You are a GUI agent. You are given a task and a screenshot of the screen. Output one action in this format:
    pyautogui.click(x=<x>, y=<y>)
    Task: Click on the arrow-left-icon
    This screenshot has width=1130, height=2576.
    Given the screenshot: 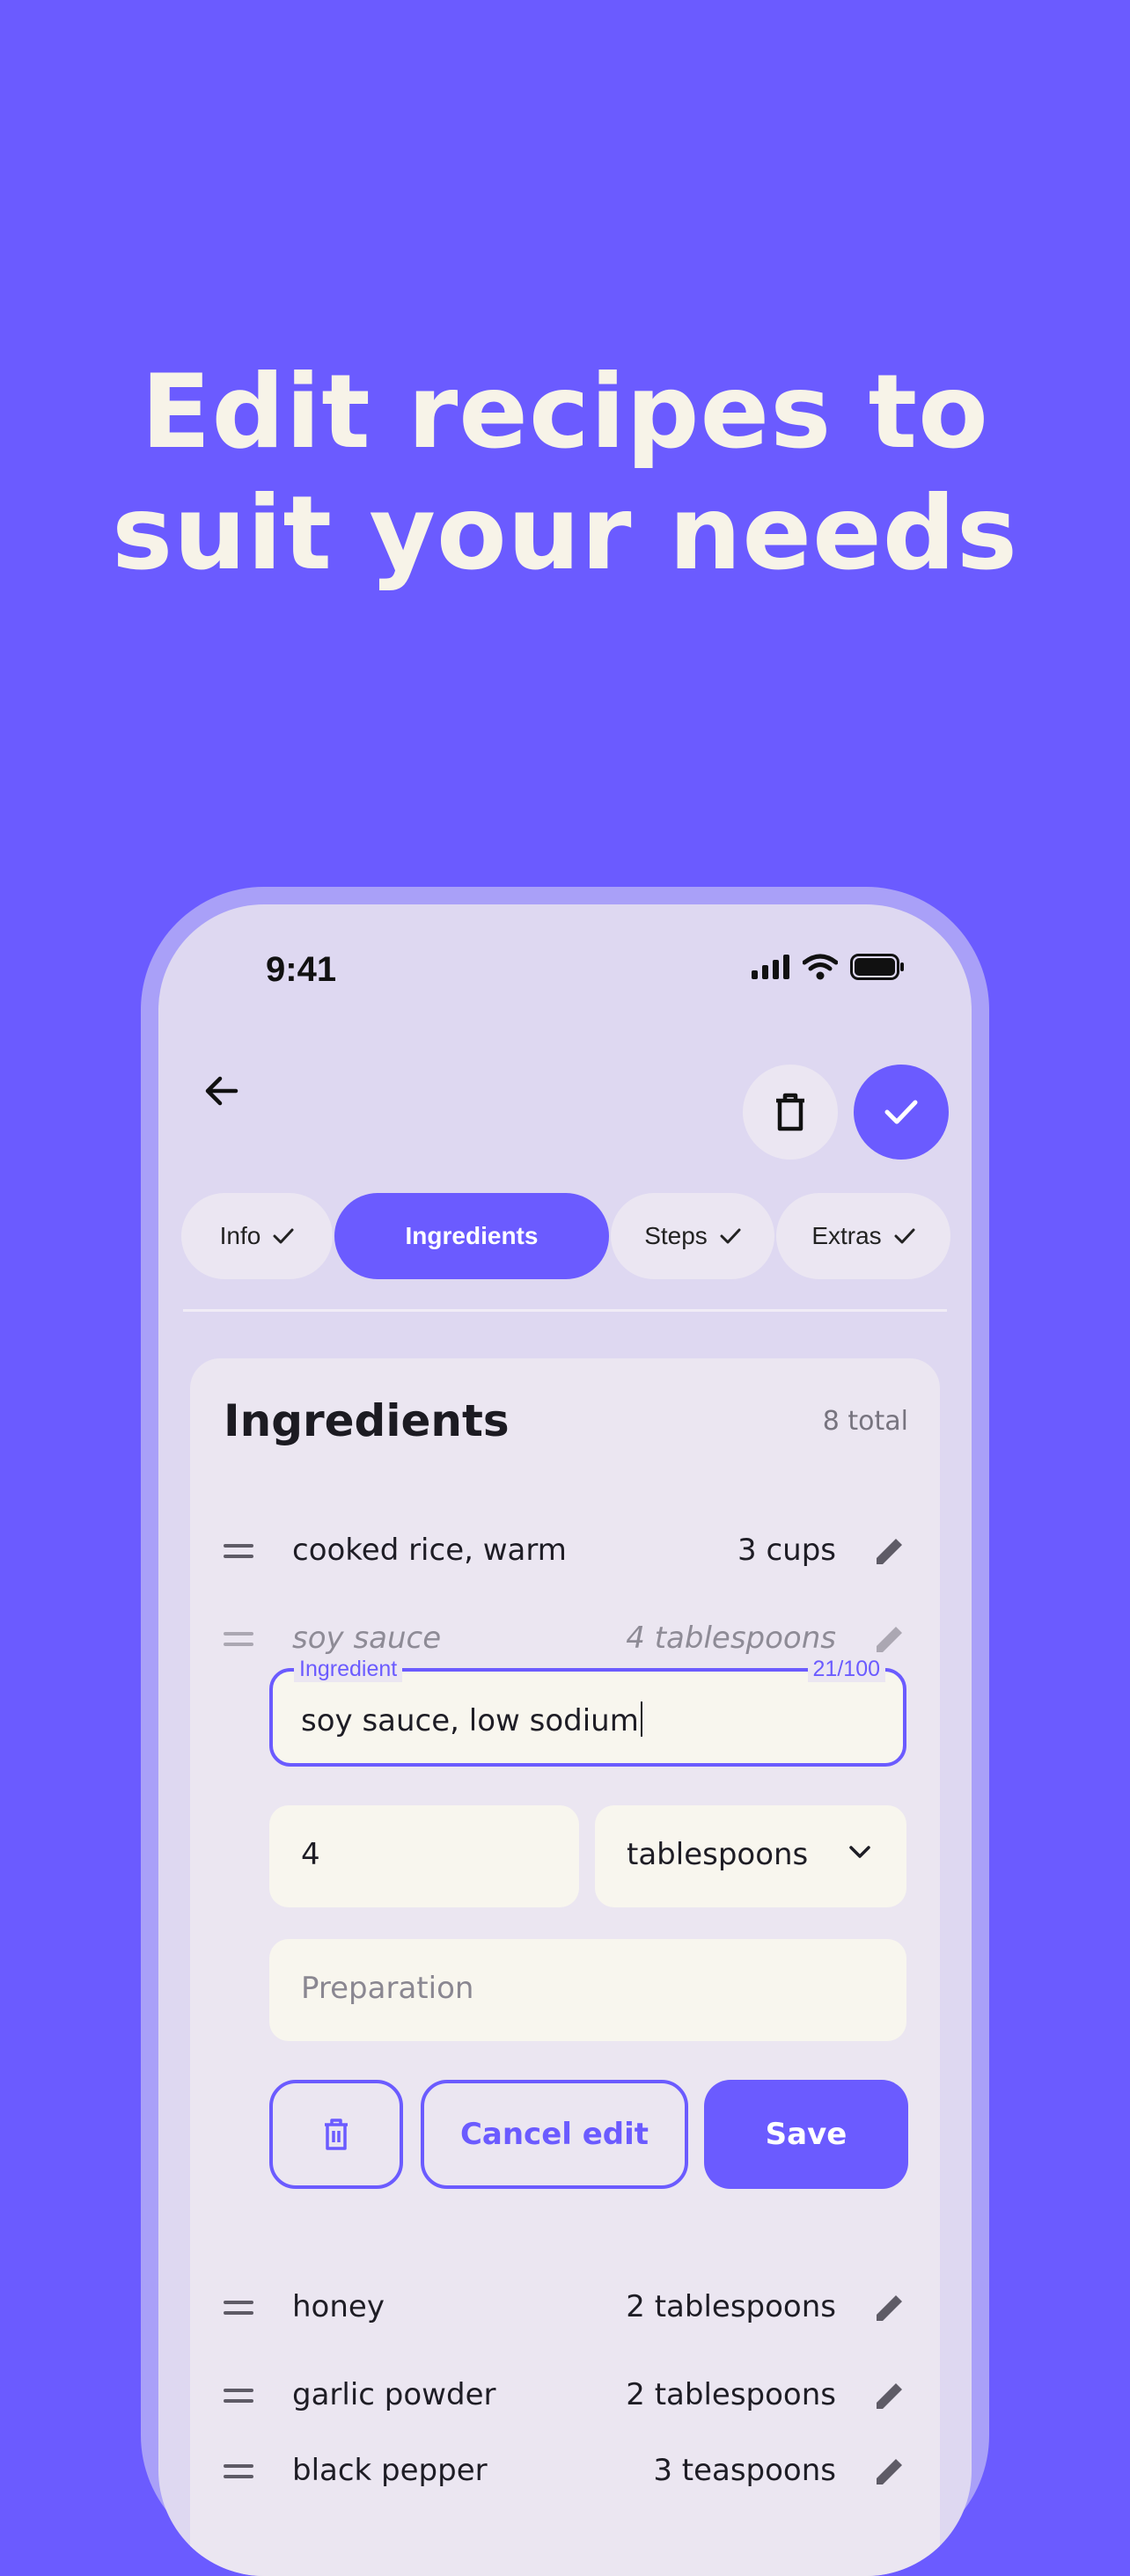 What is the action you would take?
    pyautogui.click(x=221, y=1091)
    